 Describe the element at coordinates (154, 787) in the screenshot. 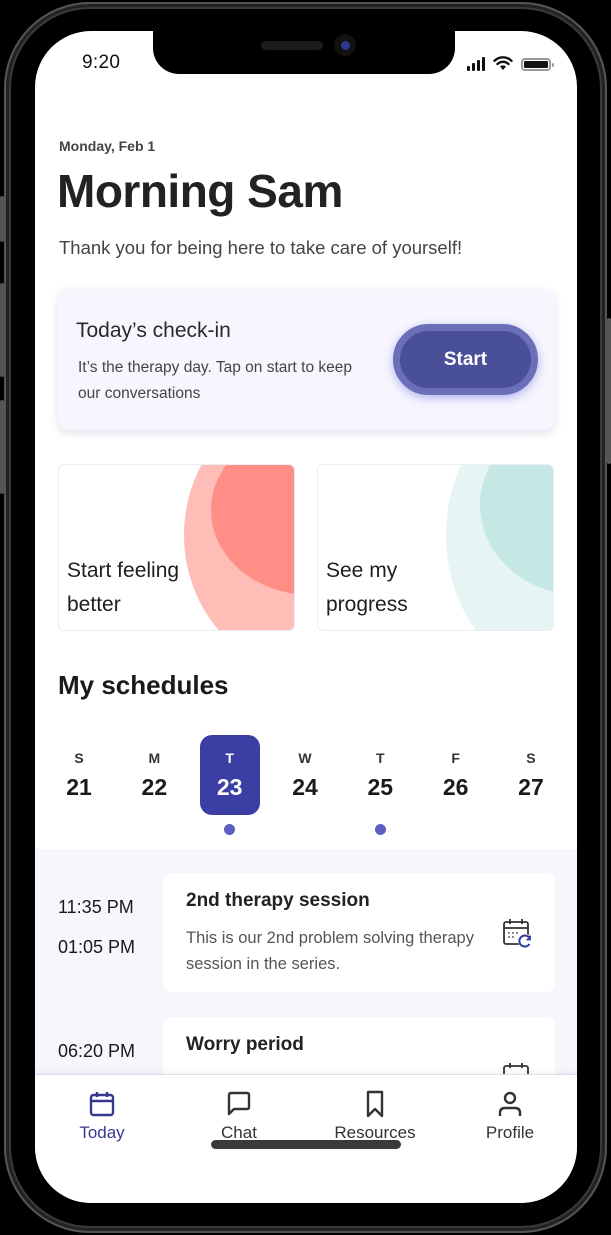

I see `day-number: 22` at that location.